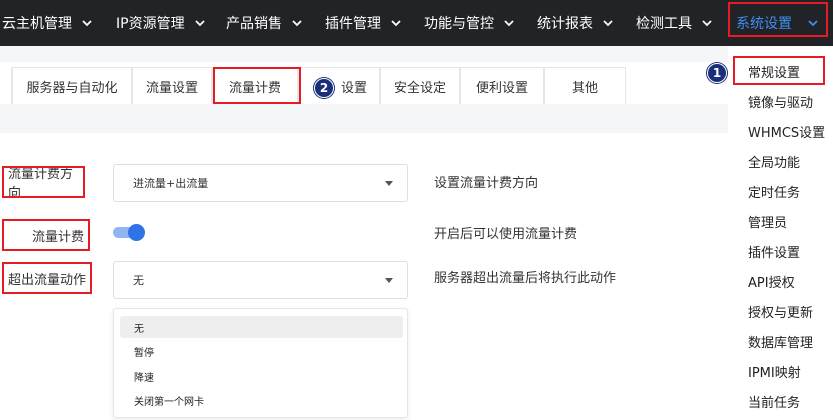 This screenshot has height=420, width=833. I want to click on nav-highlight-box, so click(778, 19).